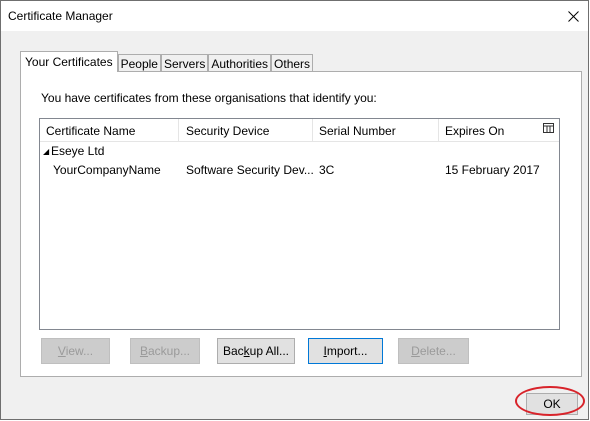 The width and height of the screenshot is (590, 421). What do you see at coordinates (294, 16) in the screenshot?
I see `title-bar: Certificate Manager` at bounding box center [294, 16].